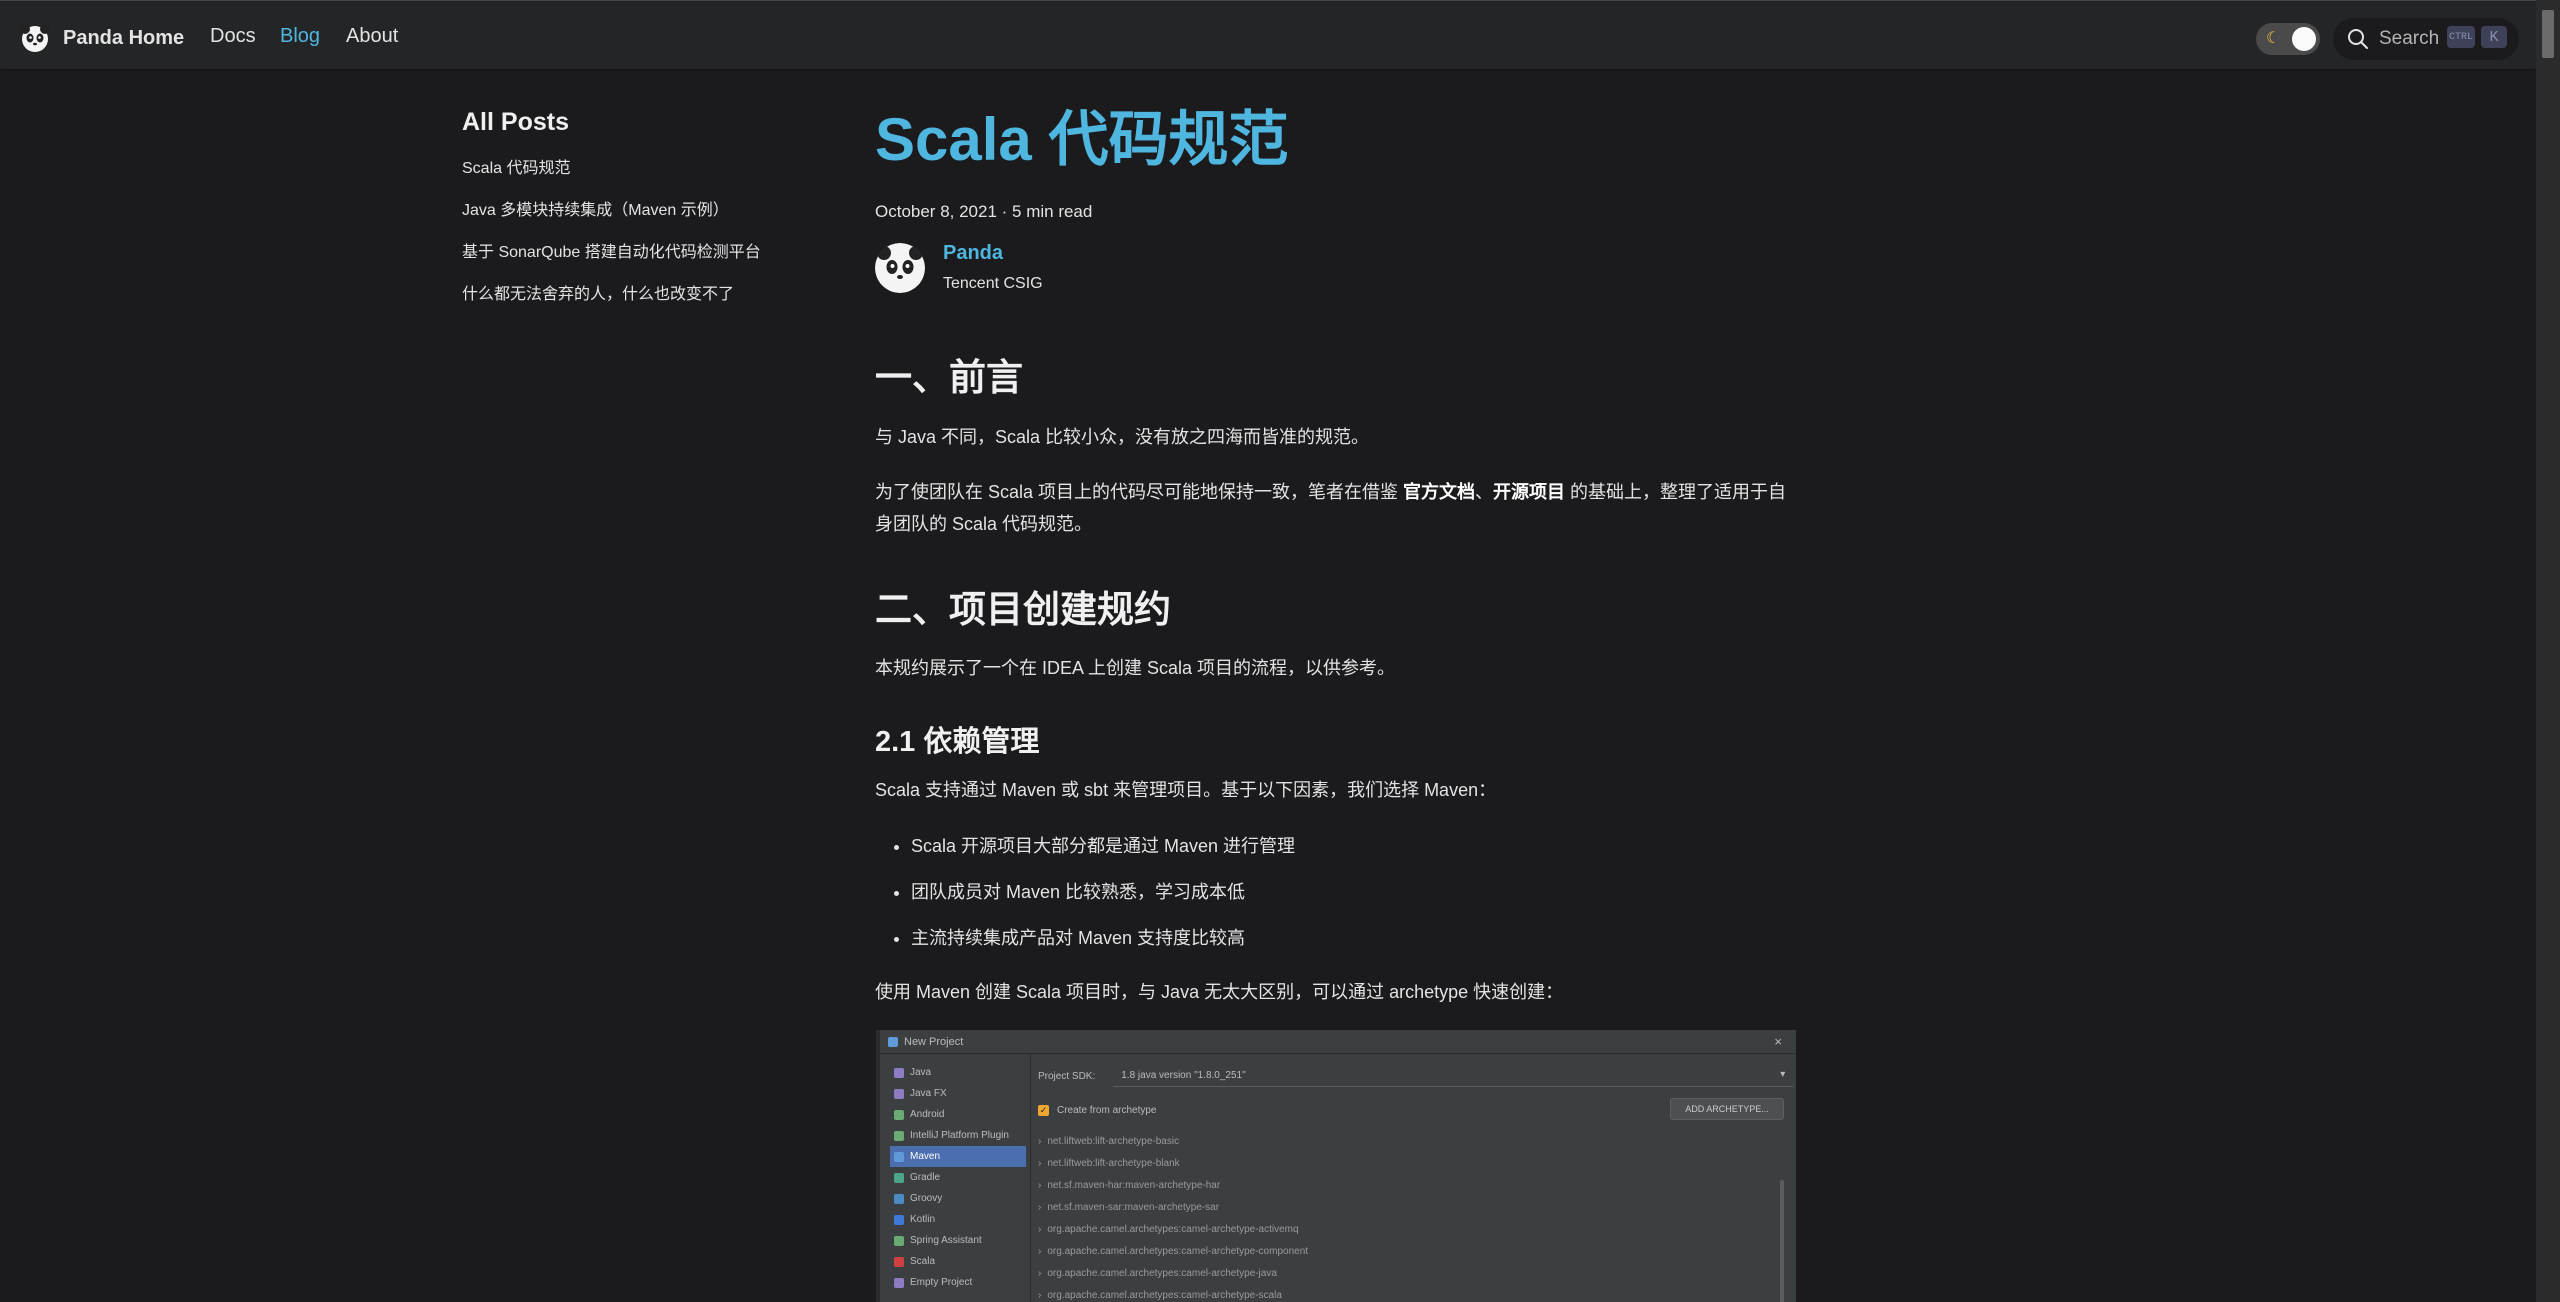 The height and width of the screenshot is (1302, 2560). I want to click on nav-link-about: About, so click(372, 36).